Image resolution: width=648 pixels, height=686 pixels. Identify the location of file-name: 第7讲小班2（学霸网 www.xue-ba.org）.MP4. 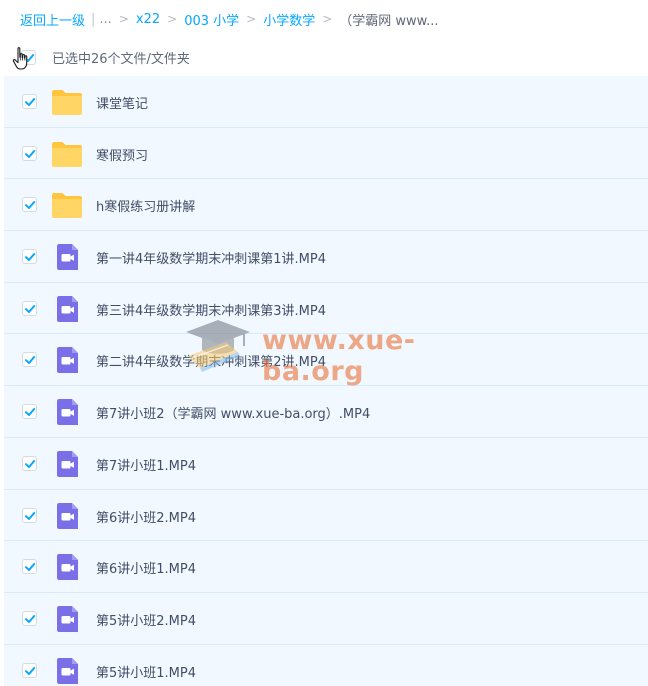
(233, 412).